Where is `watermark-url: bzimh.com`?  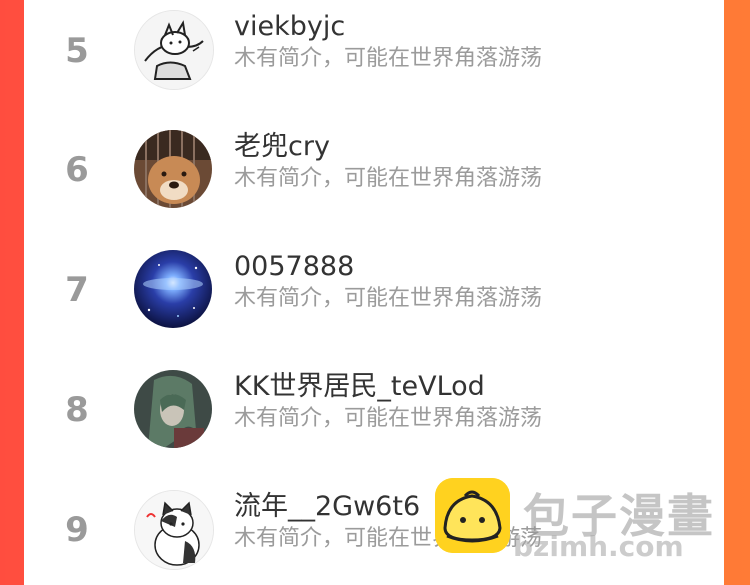 watermark-url: bzimh.com is located at coordinates (598, 546).